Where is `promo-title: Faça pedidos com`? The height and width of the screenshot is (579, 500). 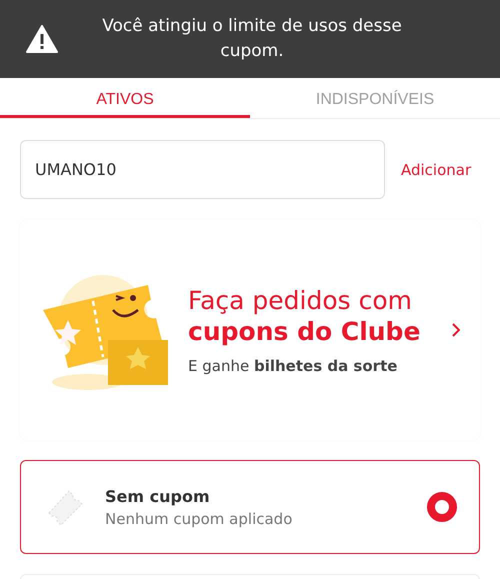 promo-title: Faça pedidos com is located at coordinates (301, 300).